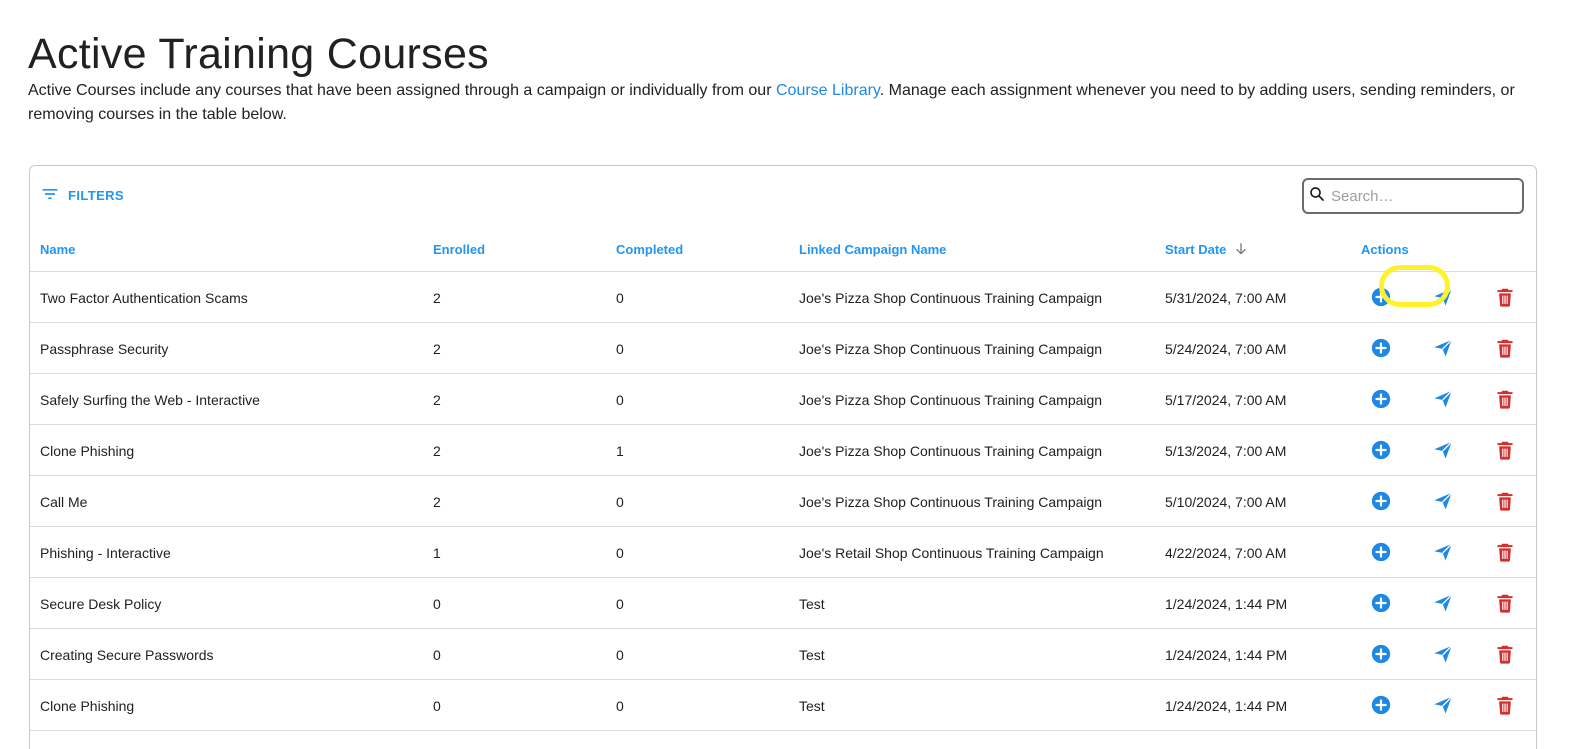  I want to click on course-name: Call Me, so click(64, 501).